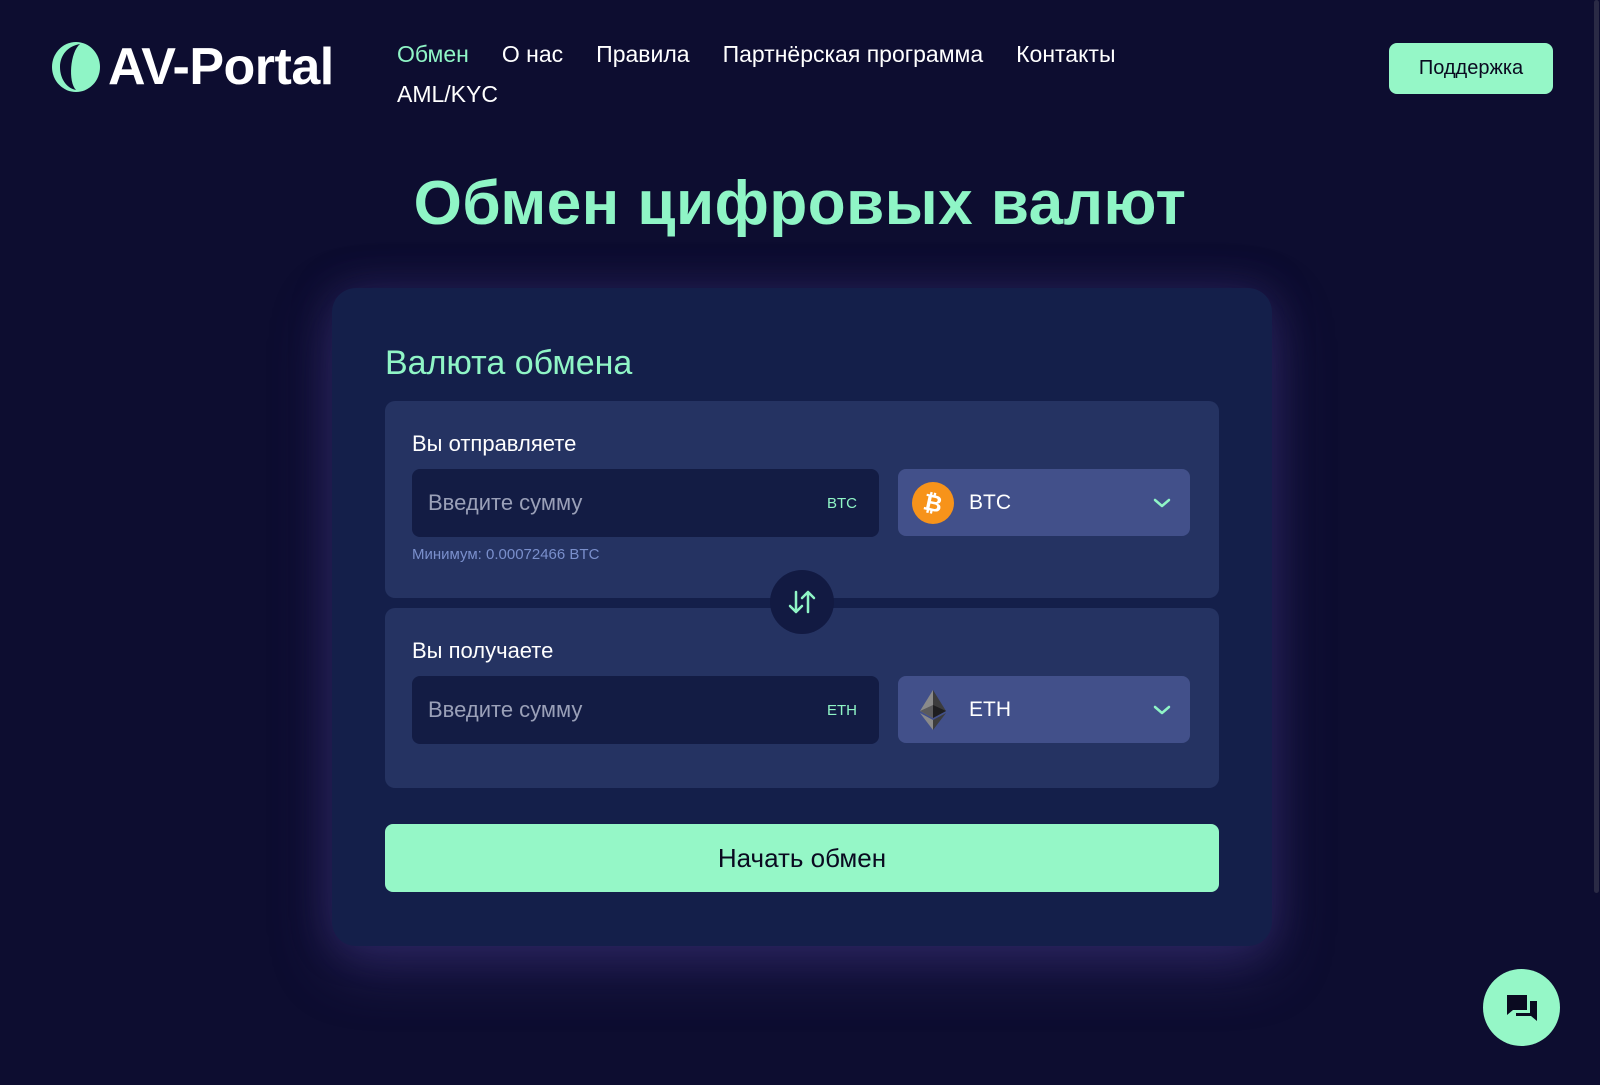 This screenshot has height=1085, width=1600. I want to click on receive-amount-input, so click(627, 710).